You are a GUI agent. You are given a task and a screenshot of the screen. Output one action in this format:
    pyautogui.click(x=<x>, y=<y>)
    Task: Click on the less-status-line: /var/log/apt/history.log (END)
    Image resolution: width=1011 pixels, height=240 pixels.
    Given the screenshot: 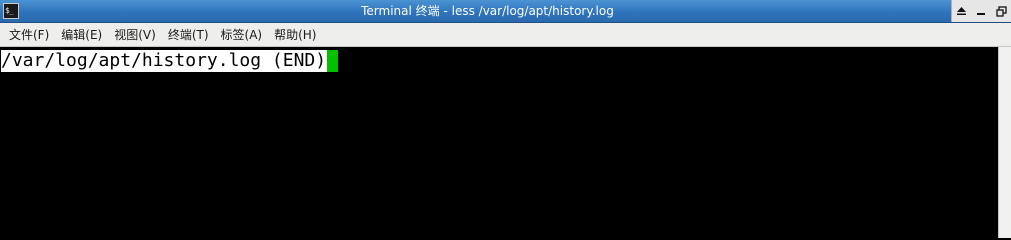 What is the action you would take?
    pyautogui.click(x=170, y=61)
    